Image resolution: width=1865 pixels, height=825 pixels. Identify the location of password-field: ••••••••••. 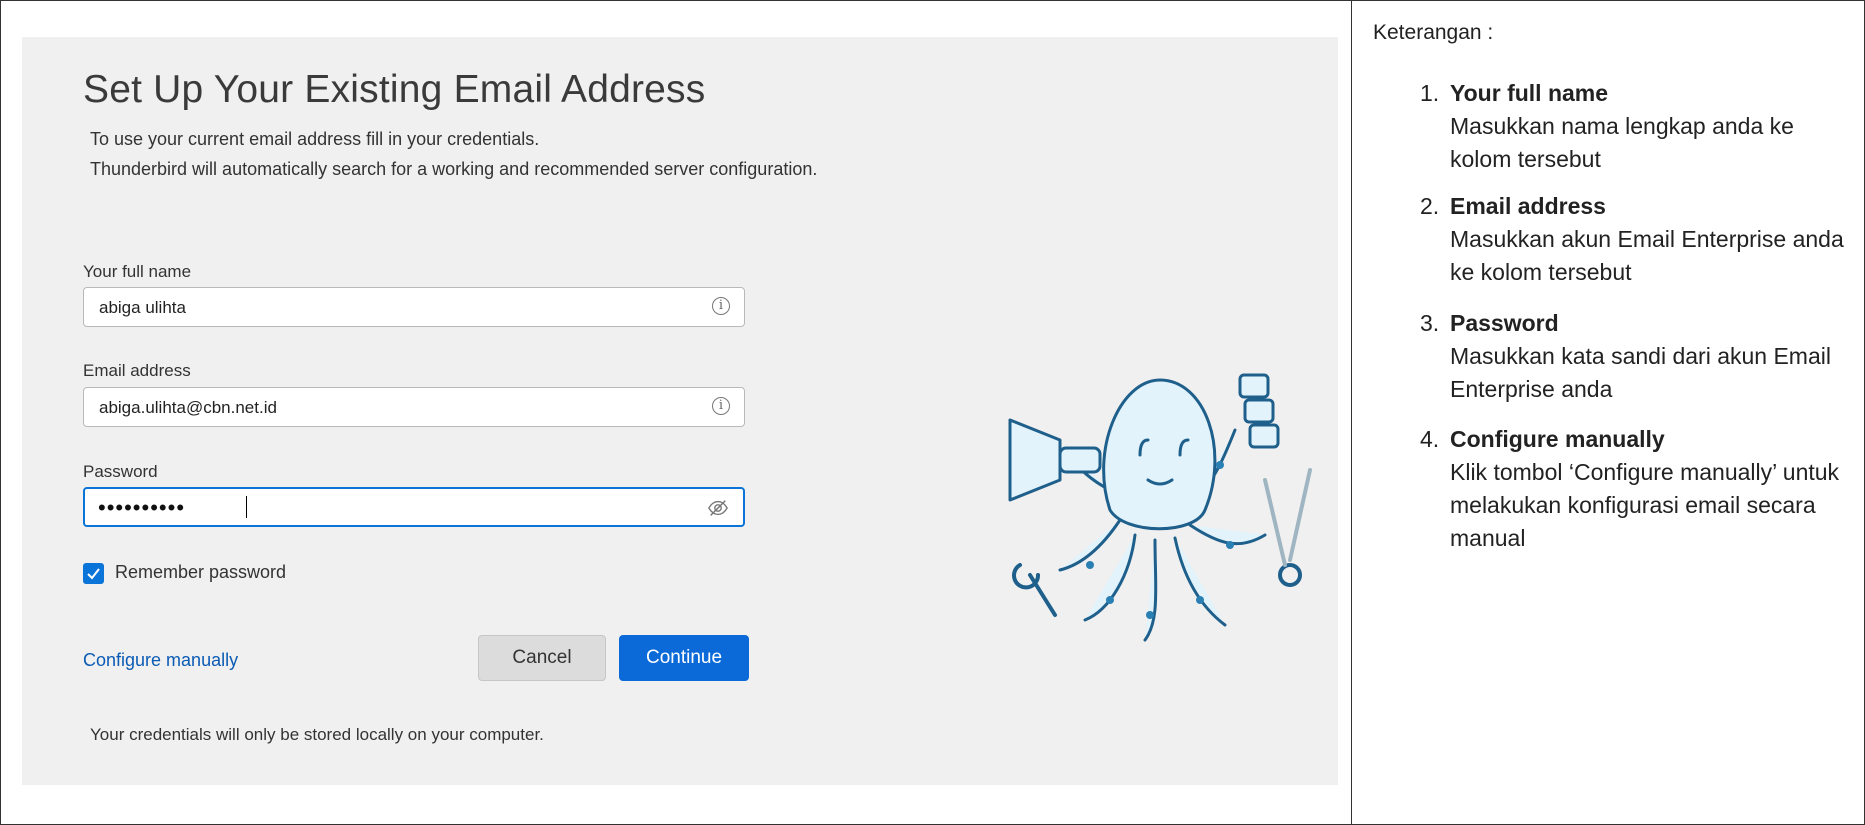
(414, 507).